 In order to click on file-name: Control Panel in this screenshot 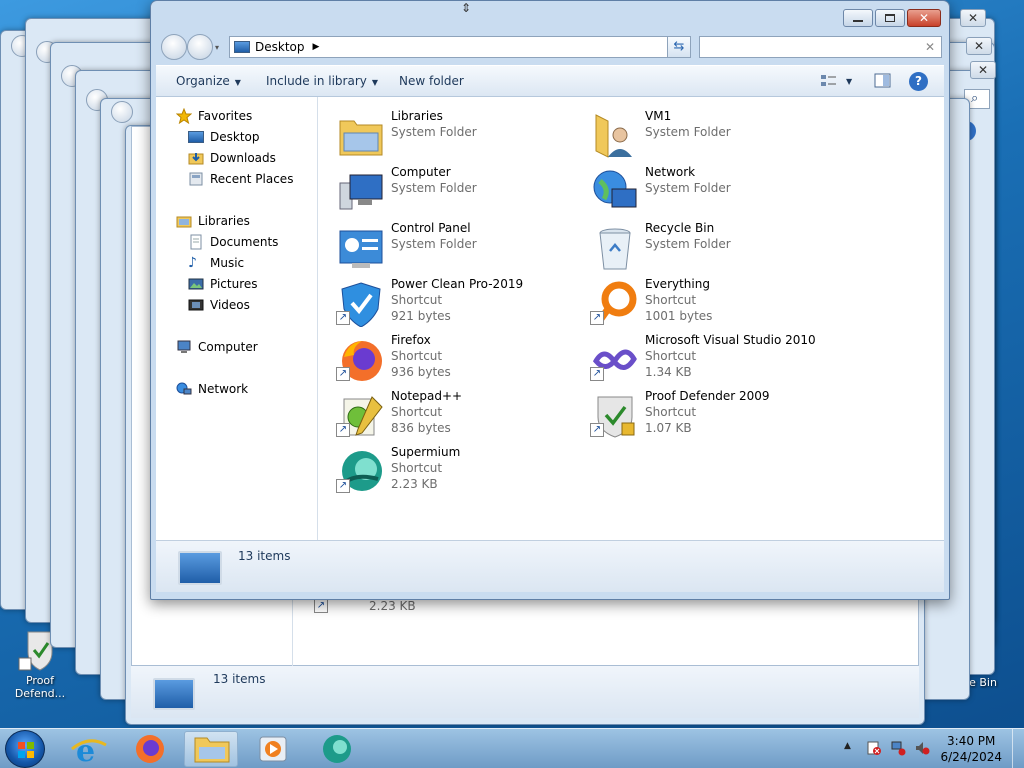, I will do `click(431, 228)`.